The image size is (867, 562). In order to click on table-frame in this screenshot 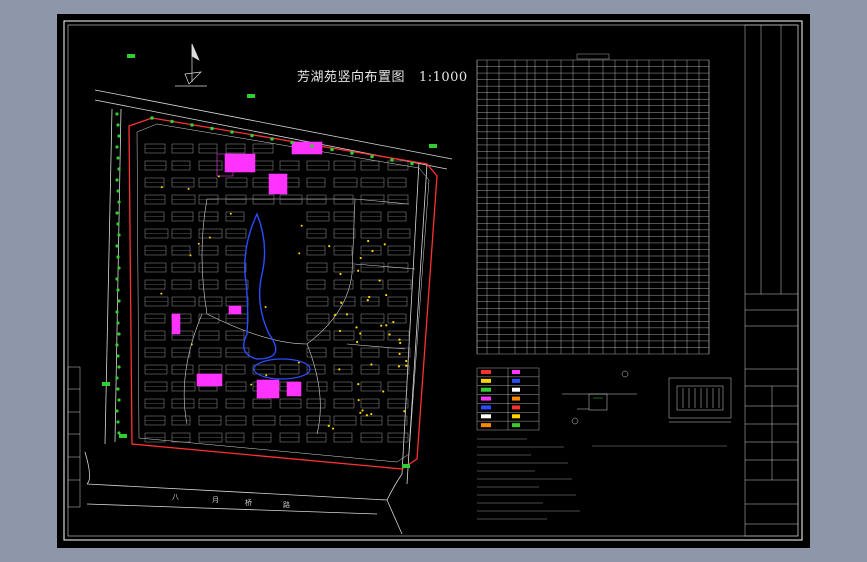, I will do `click(593, 207)`.